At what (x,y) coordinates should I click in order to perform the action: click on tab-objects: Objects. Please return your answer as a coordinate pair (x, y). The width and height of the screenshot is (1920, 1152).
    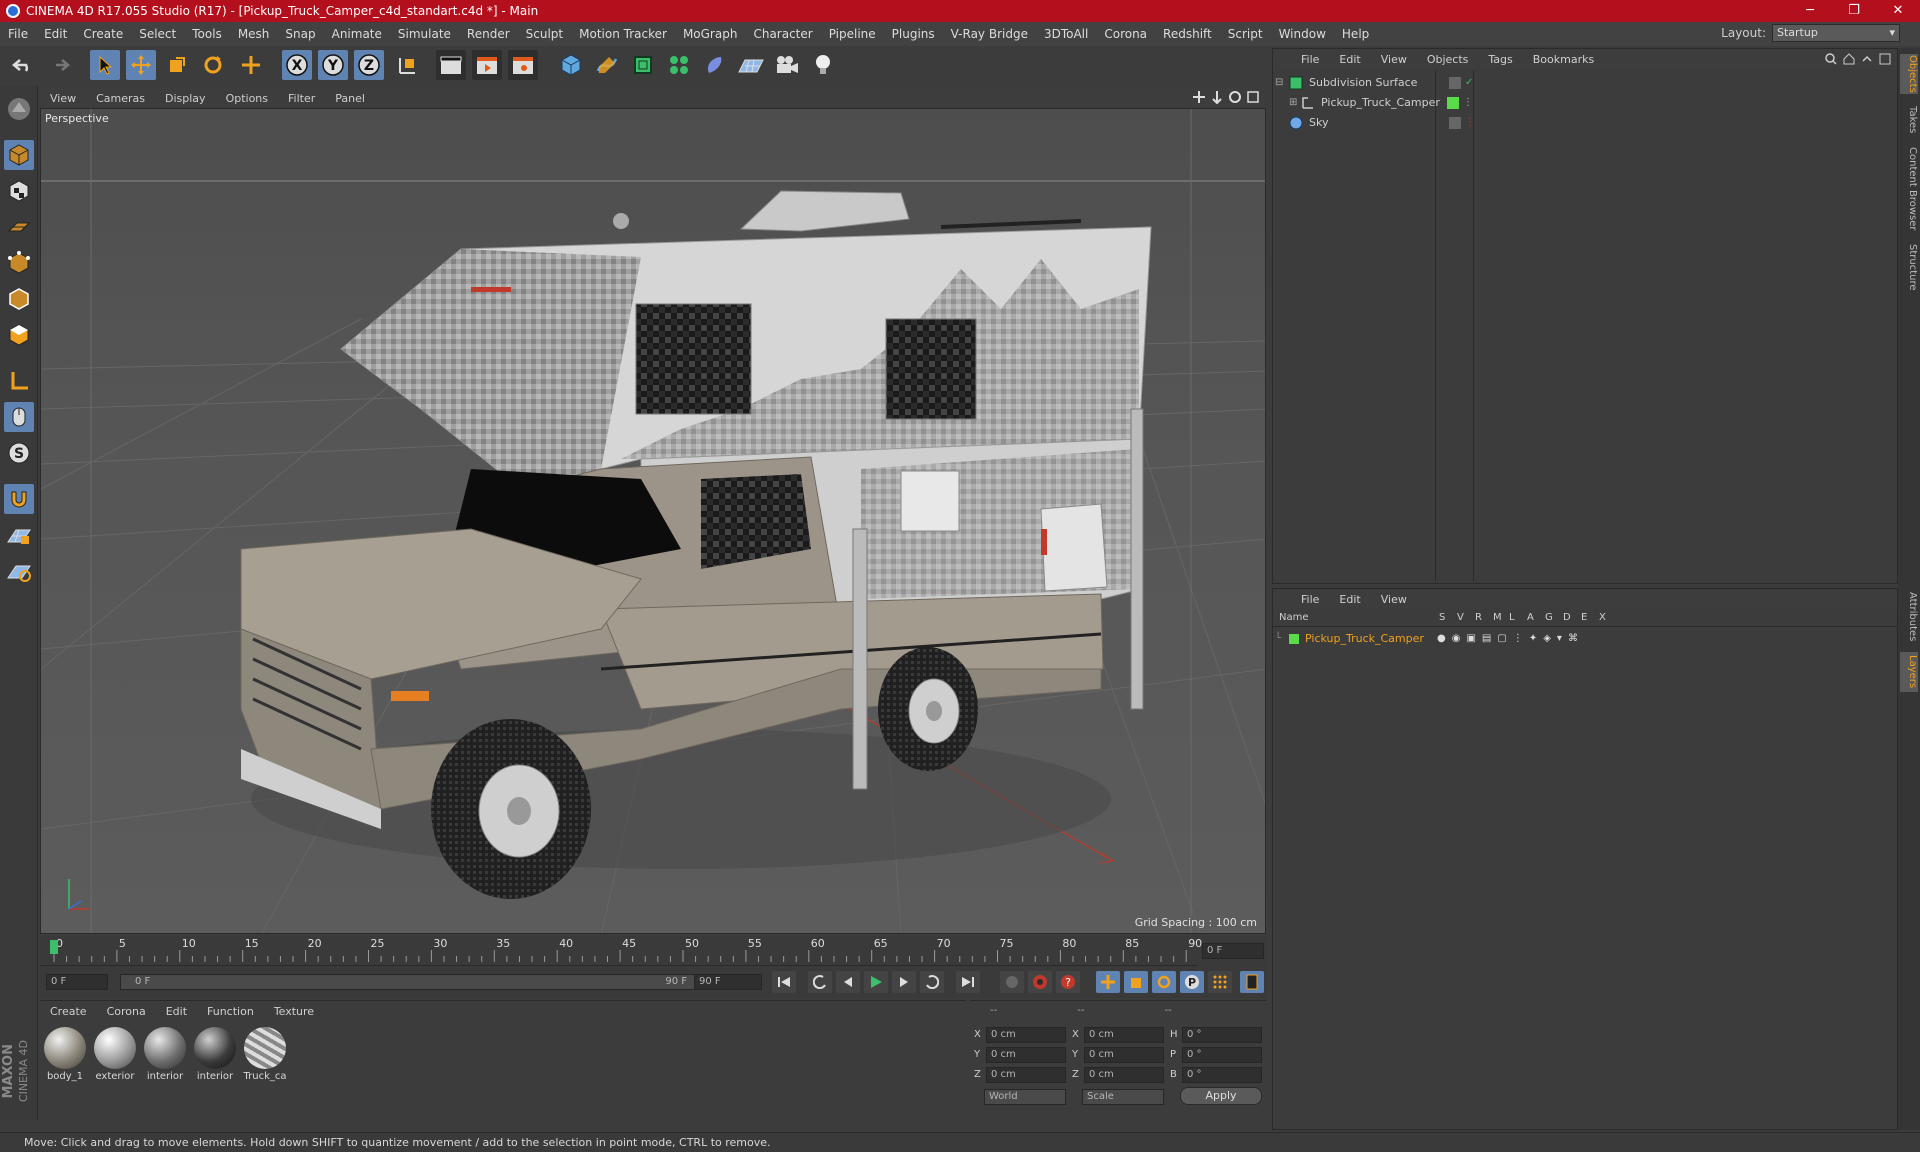
    Looking at the image, I should click on (1909, 74).